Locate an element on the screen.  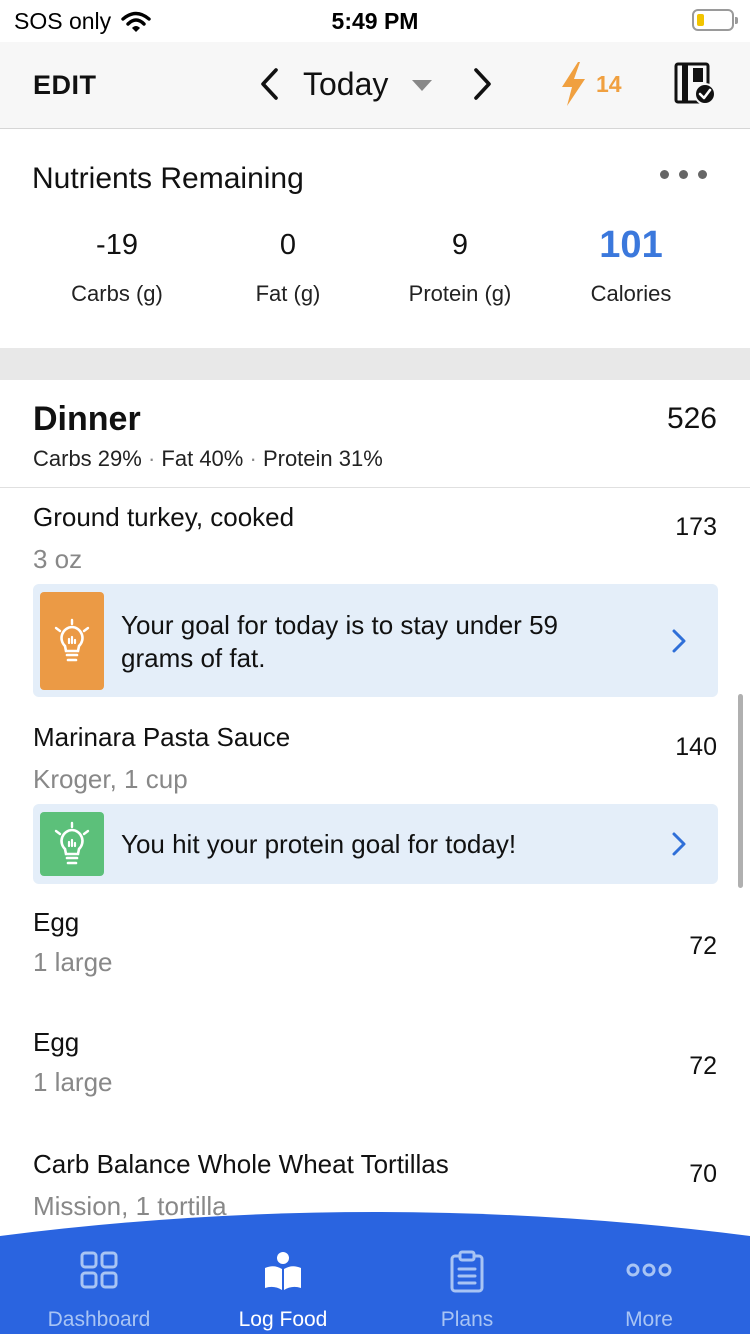
nutrient-value: 9 is located at coordinates (460, 245).